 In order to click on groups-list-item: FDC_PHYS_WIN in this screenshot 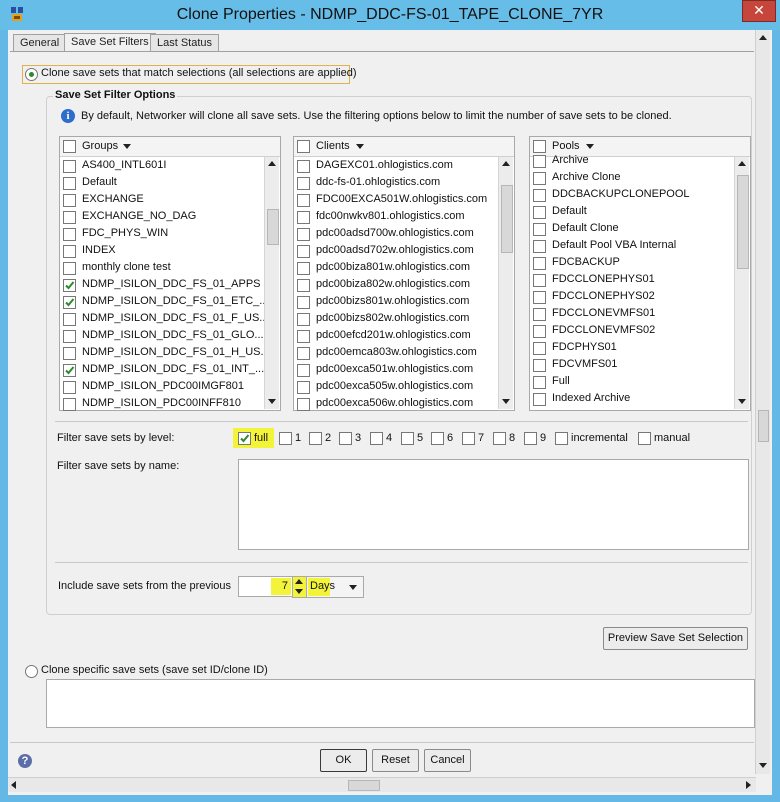, I will do `click(160, 233)`.